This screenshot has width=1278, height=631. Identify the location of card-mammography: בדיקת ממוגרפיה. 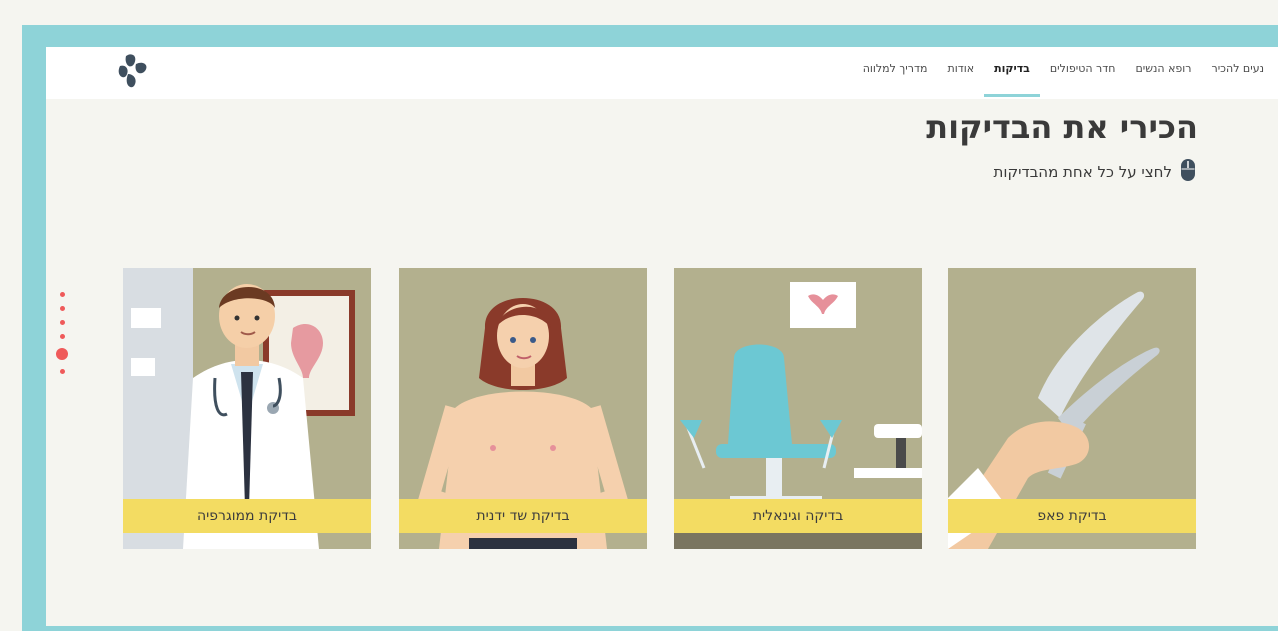
(247, 408).